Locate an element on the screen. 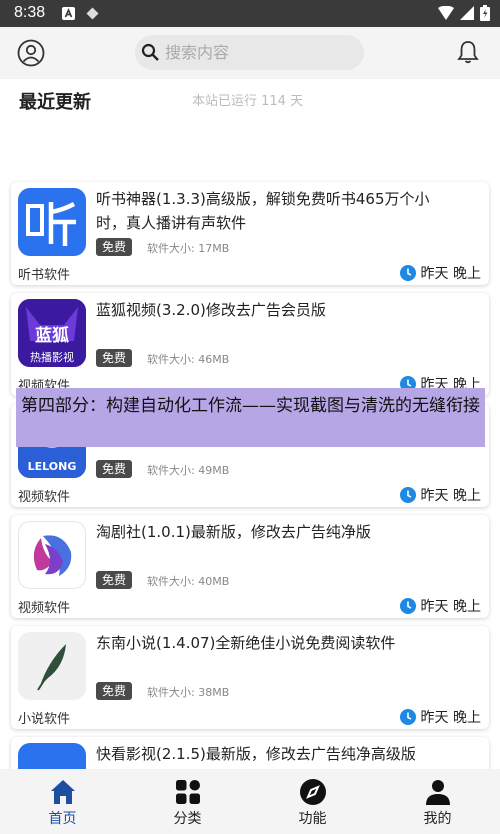 The height and width of the screenshot is (834, 500). ting-app-icon is located at coordinates (52, 222).